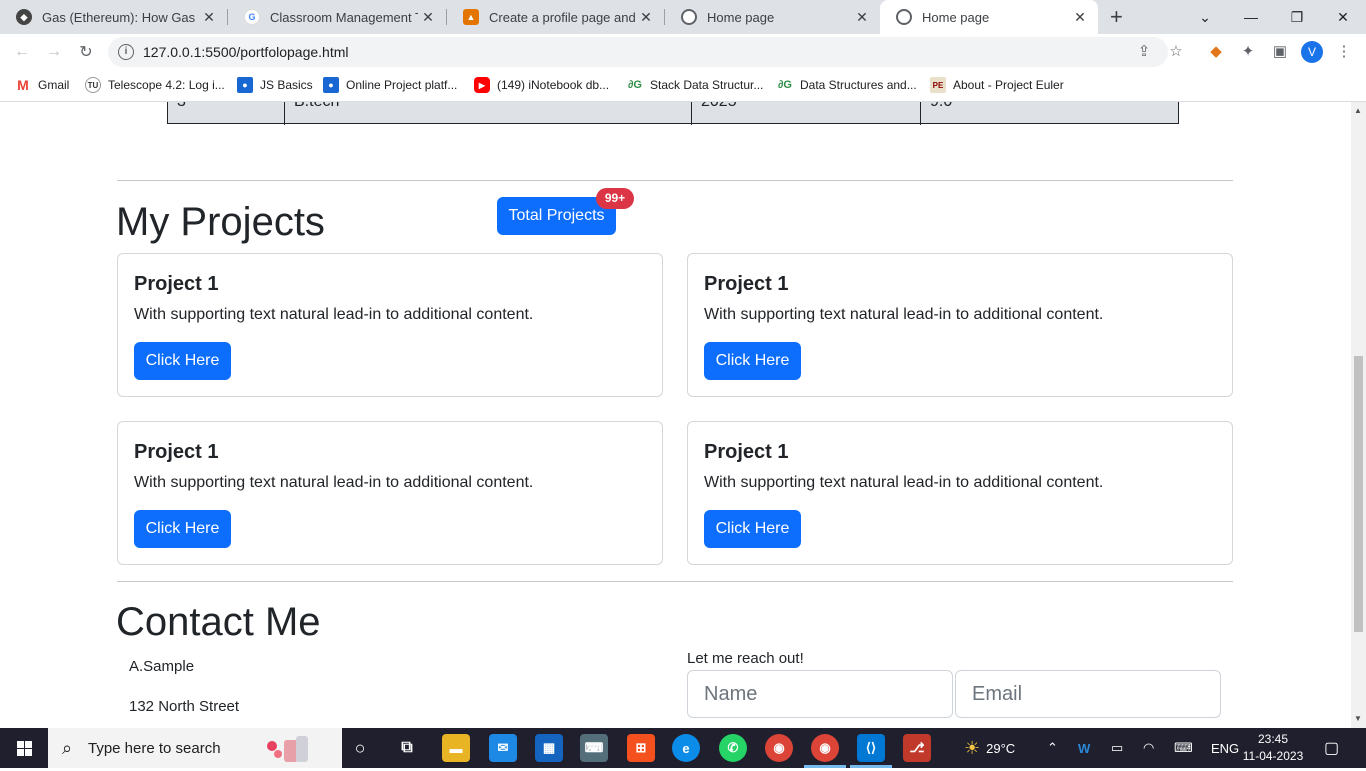 The width and height of the screenshot is (1366, 771). Describe the element at coordinates (615, 198) in the screenshot. I see `project-count-badge: 99+` at that location.